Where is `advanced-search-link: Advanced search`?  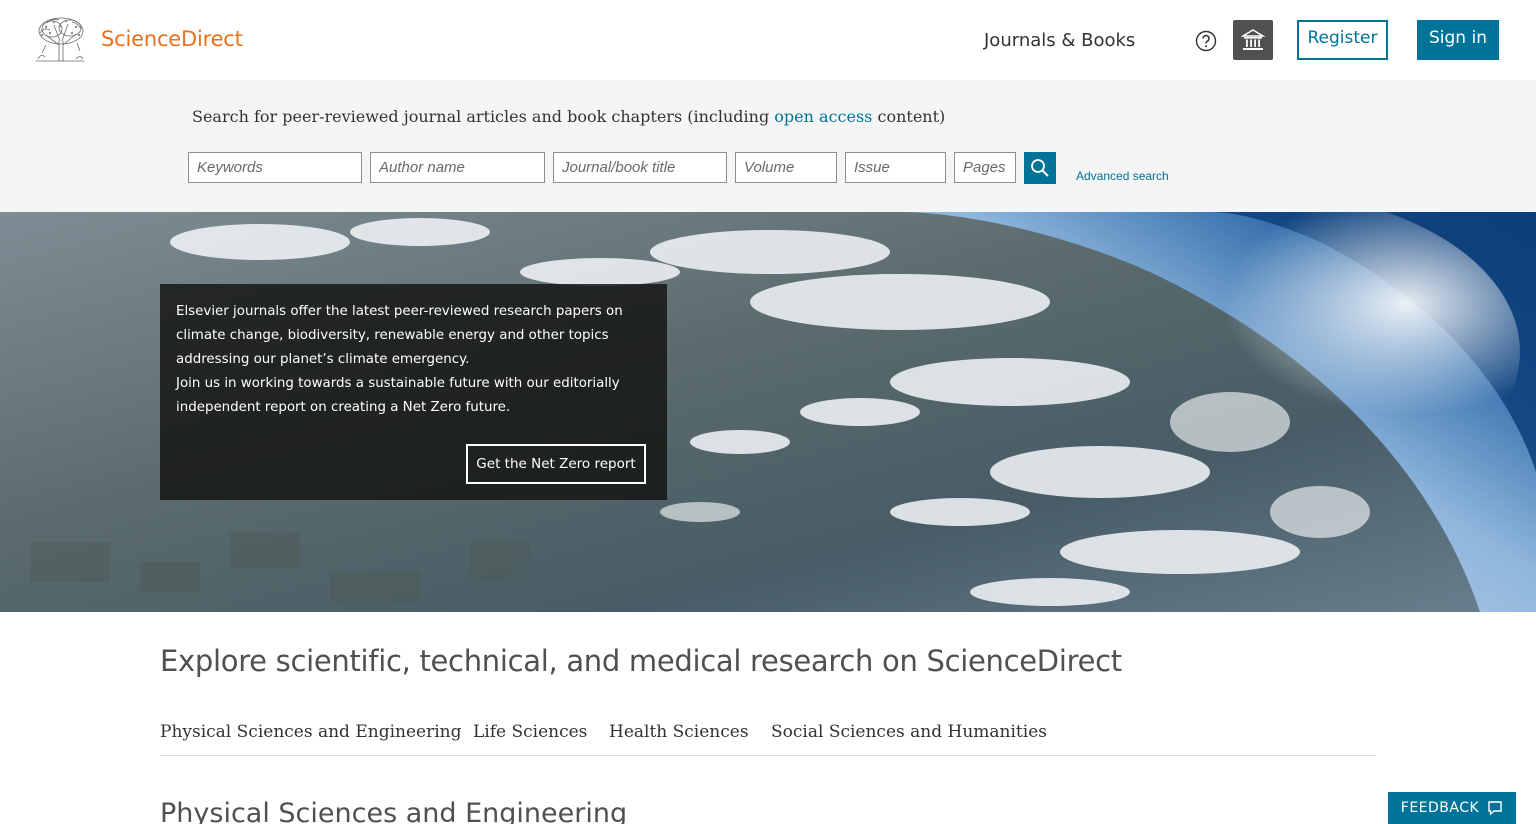 advanced-search-link: Advanced search is located at coordinates (1122, 176).